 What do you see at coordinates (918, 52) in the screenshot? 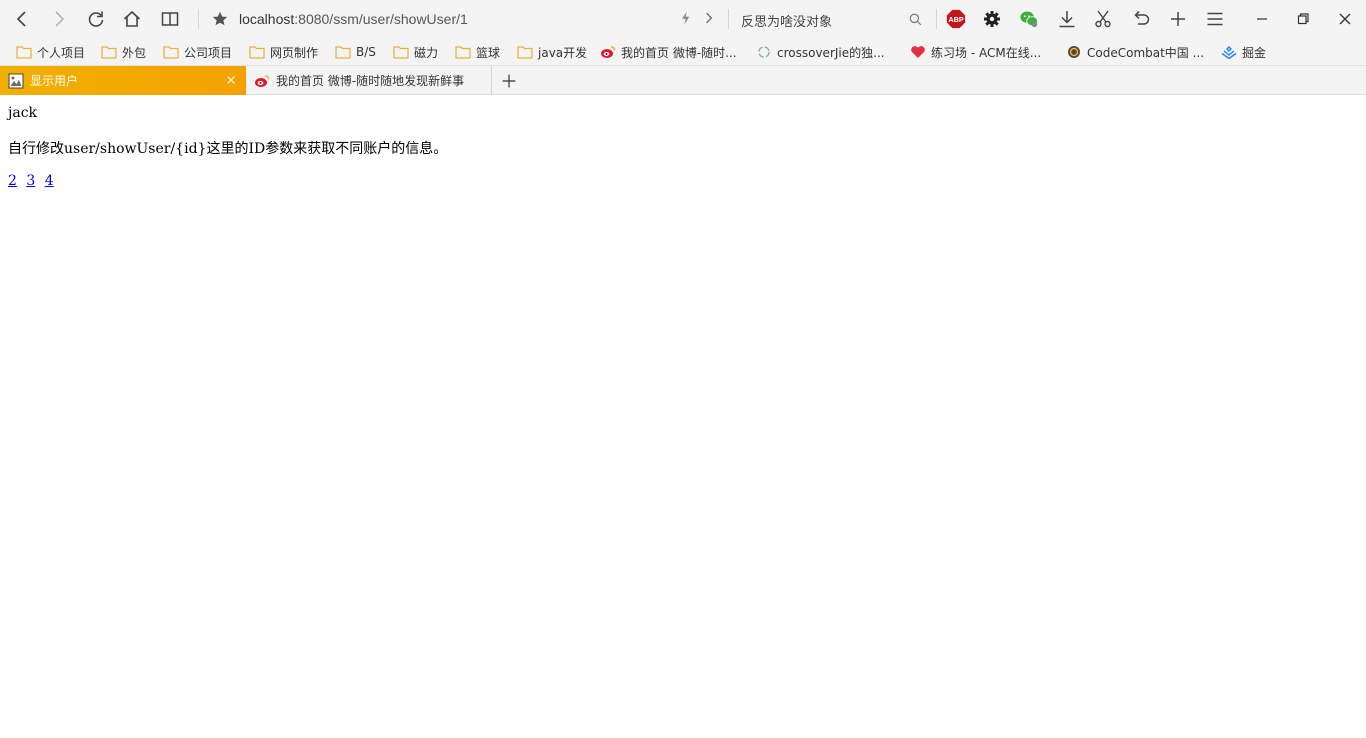
I see `heart-icon` at bounding box center [918, 52].